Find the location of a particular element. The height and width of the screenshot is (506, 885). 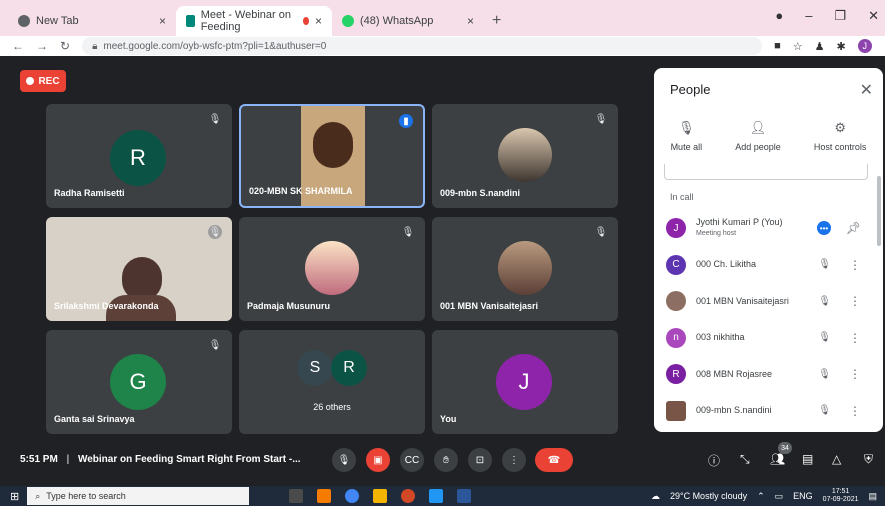

present-icon: ⊡ is located at coordinates (480, 460).